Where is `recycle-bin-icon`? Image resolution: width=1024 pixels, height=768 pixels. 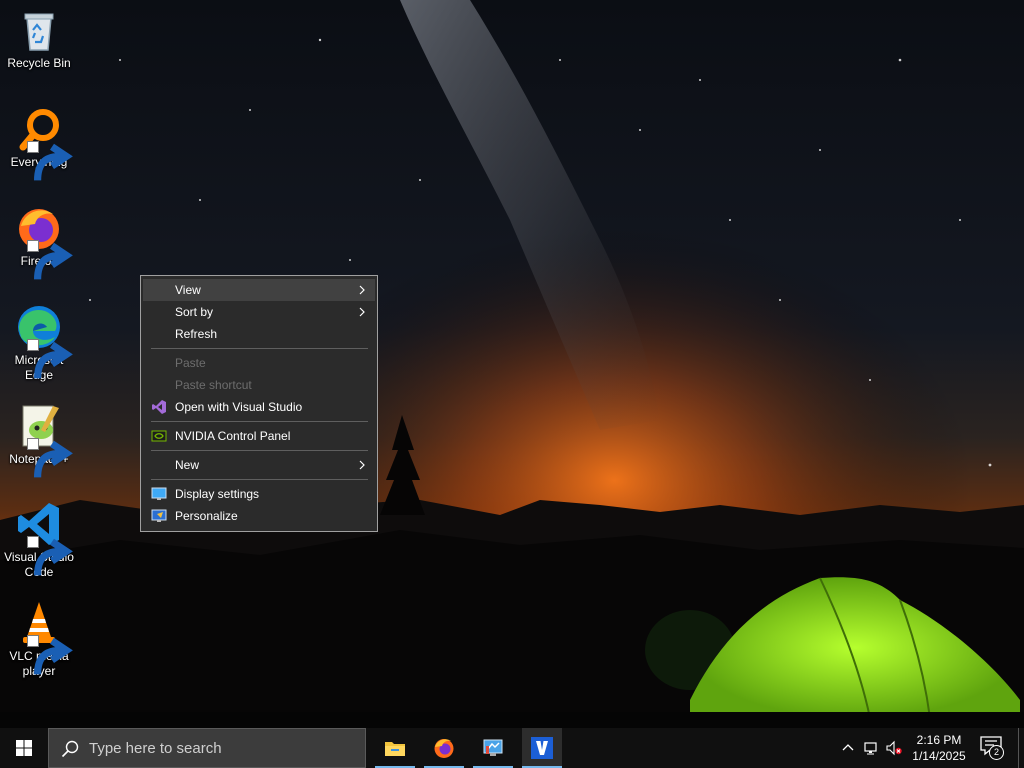 recycle-bin-icon is located at coordinates (39, 30).